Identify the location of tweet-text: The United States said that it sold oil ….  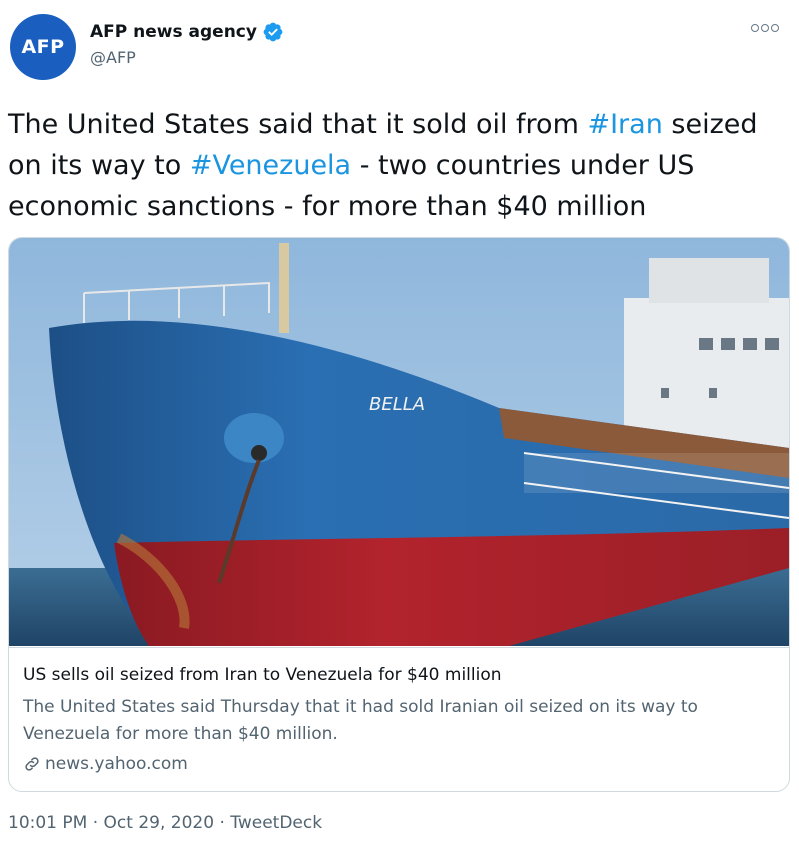
(398, 165).